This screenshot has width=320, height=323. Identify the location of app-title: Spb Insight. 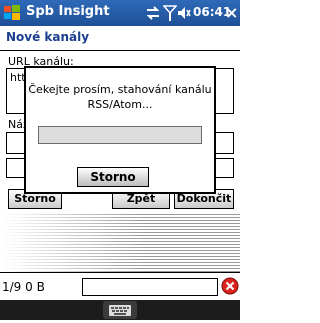
(68, 11).